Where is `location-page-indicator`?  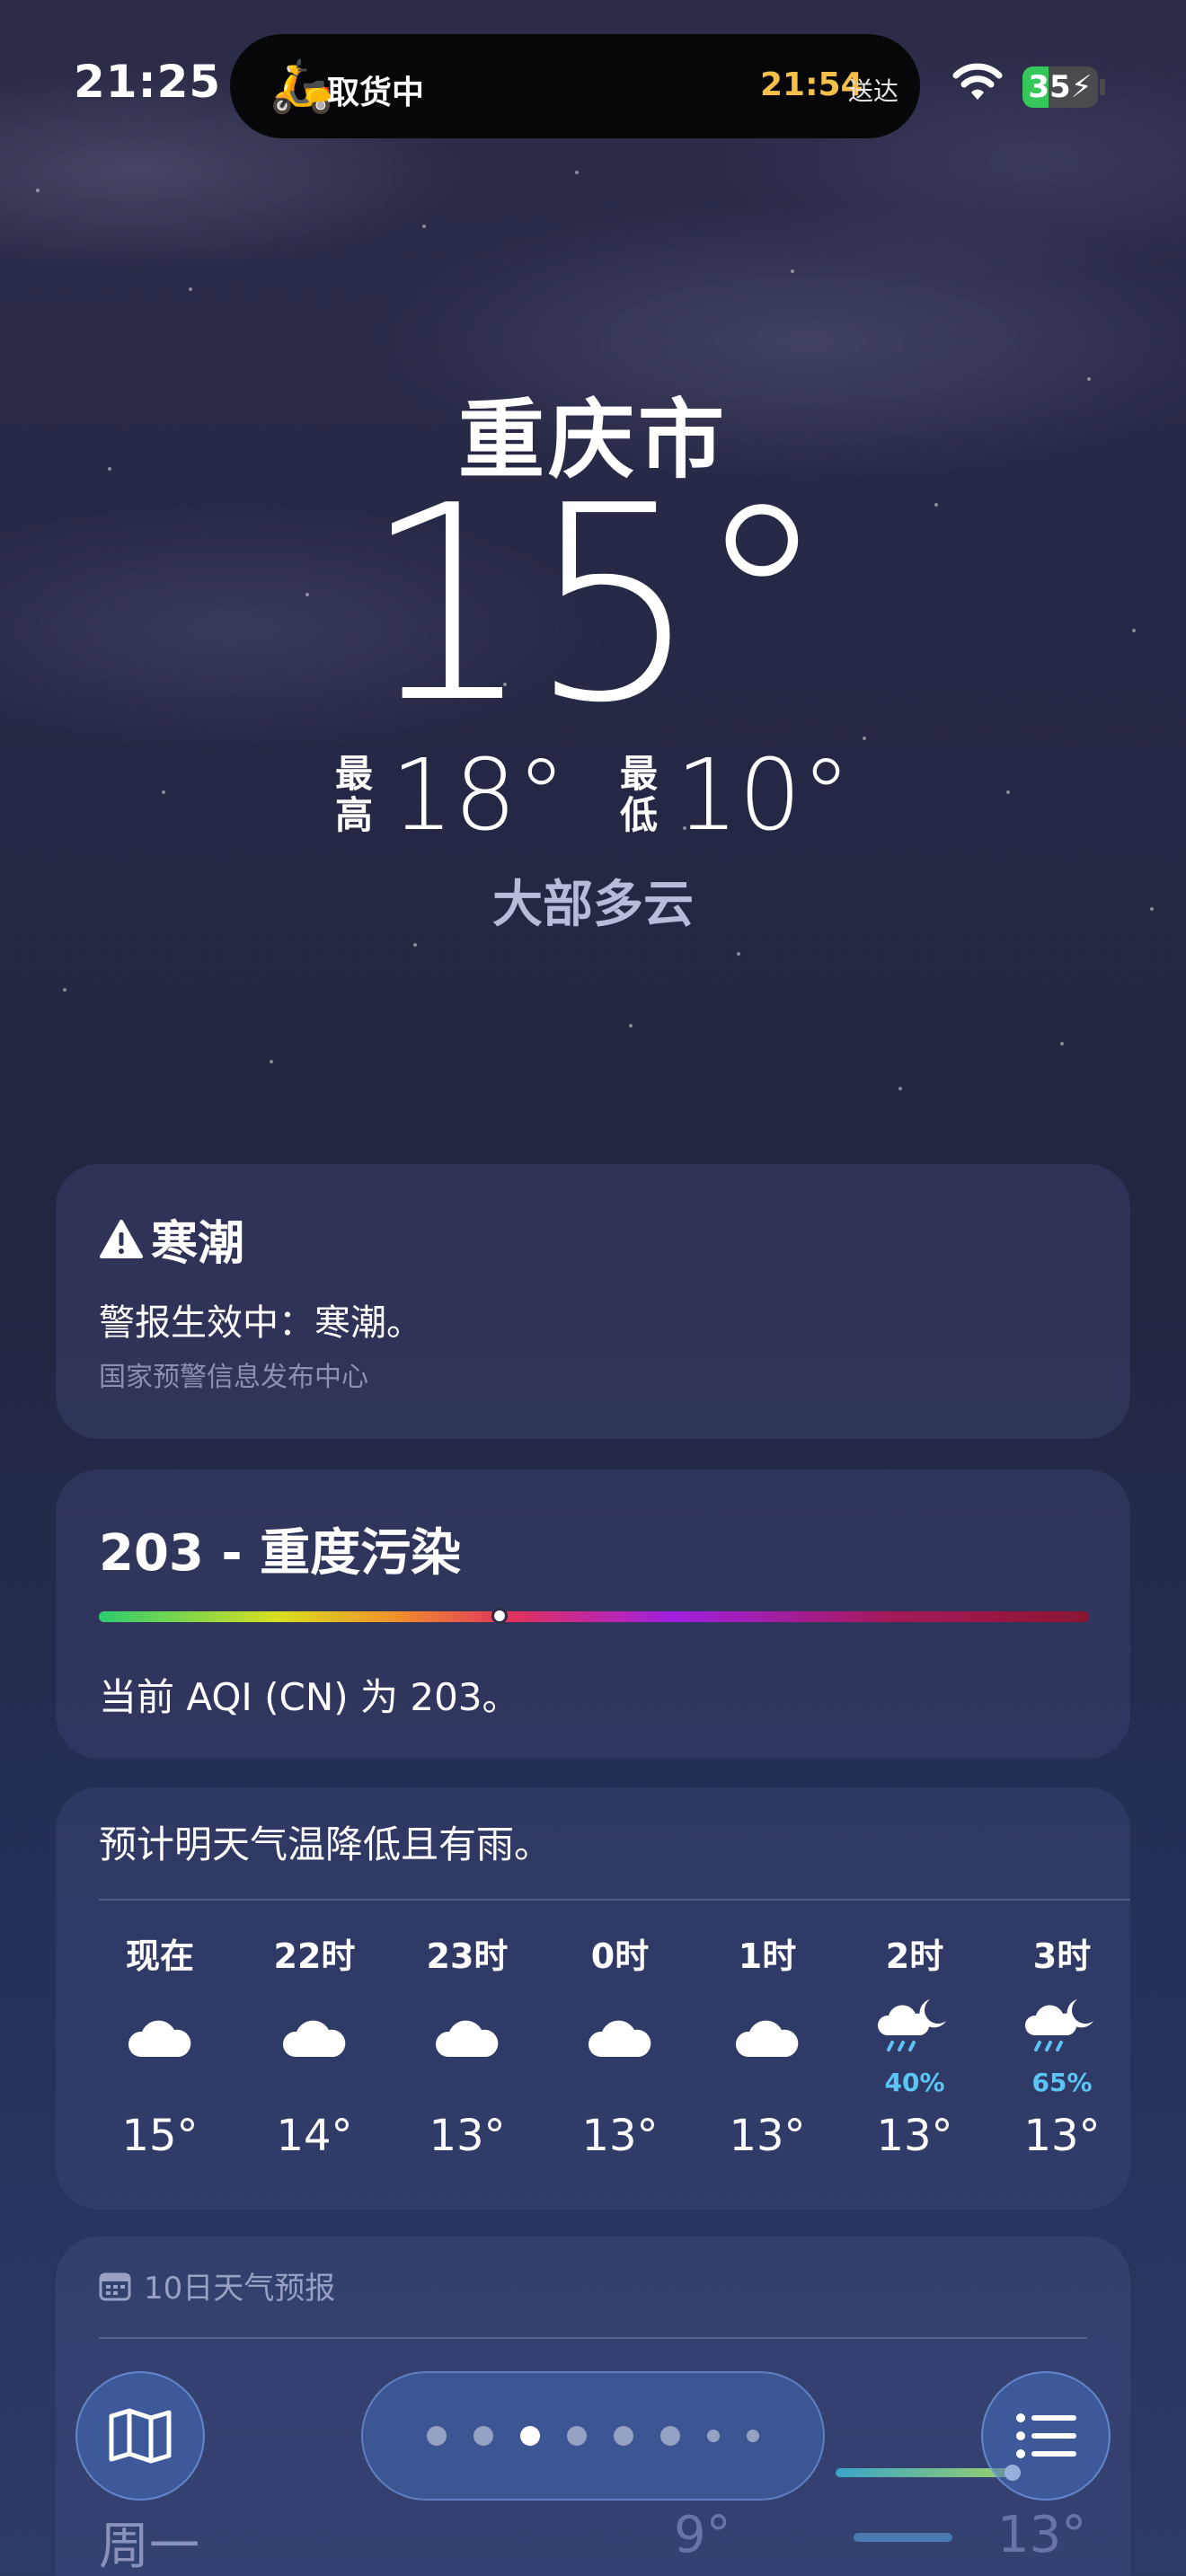
location-page-indicator is located at coordinates (593, 2436).